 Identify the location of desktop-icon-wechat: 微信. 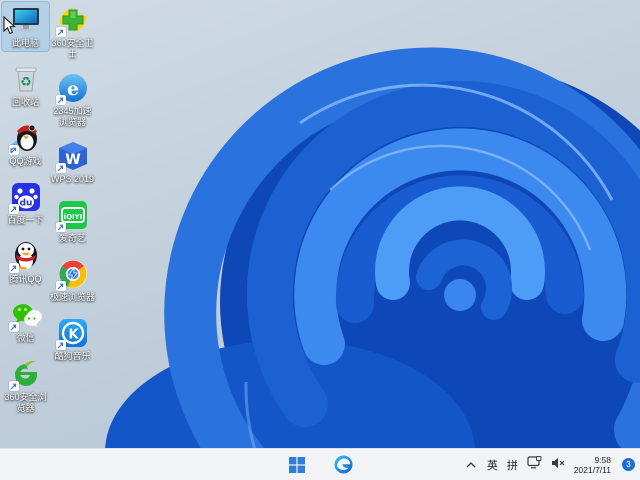
(25, 321).